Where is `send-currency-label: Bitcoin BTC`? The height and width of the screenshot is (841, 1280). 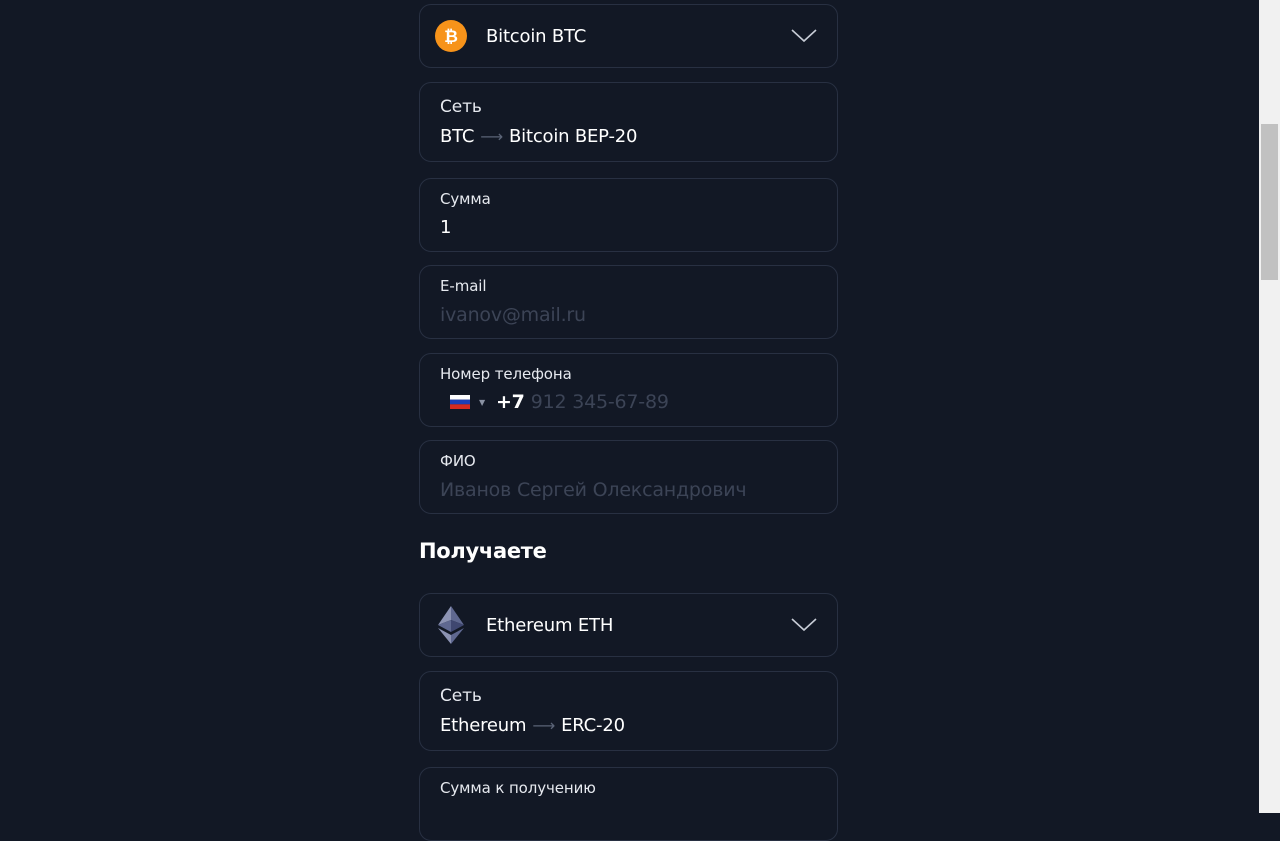
send-currency-label: Bitcoin BTC is located at coordinates (536, 36).